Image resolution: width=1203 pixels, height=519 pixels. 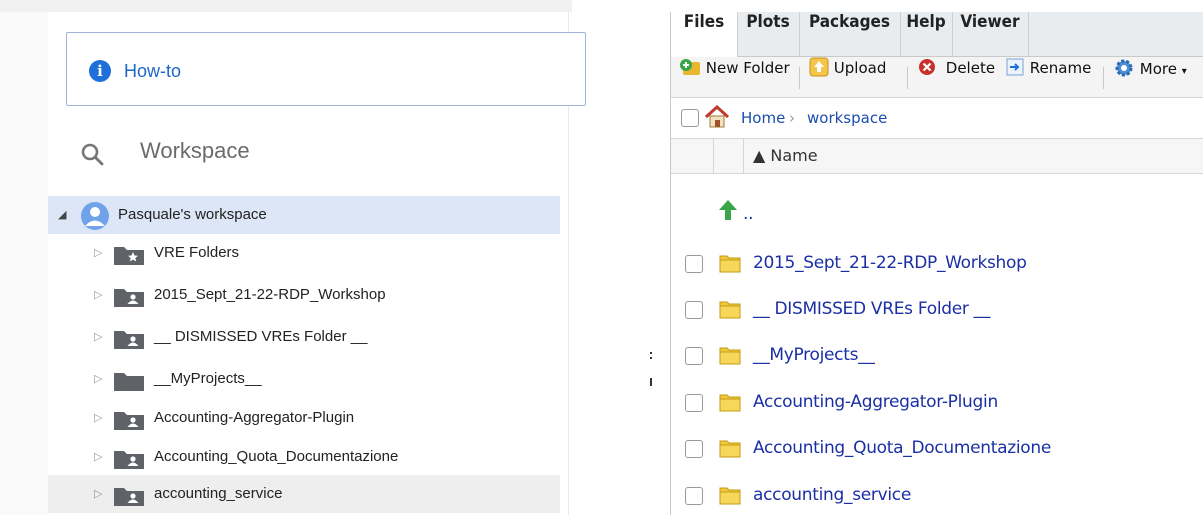 I want to click on breadcrumb-home: Home, so click(x=763, y=118).